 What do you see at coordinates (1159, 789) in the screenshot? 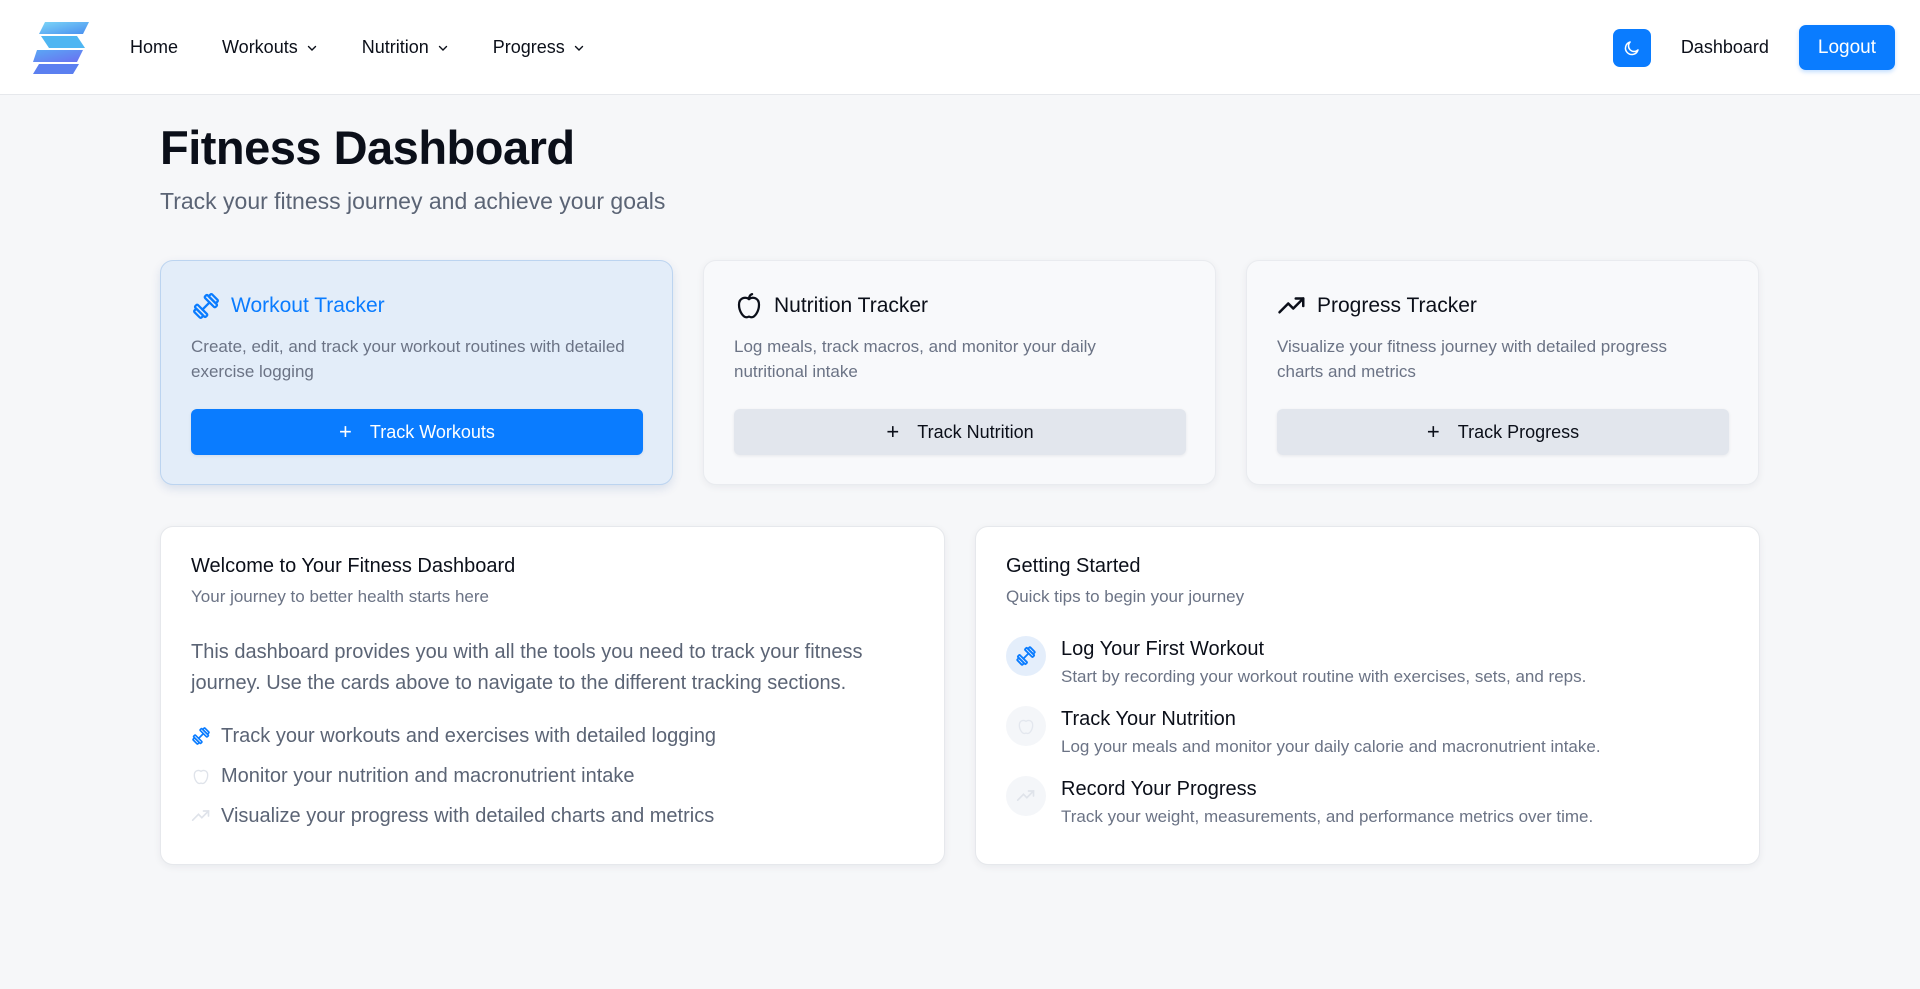
I see `tip-title: Record Your Progress` at bounding box center [1159, 789].